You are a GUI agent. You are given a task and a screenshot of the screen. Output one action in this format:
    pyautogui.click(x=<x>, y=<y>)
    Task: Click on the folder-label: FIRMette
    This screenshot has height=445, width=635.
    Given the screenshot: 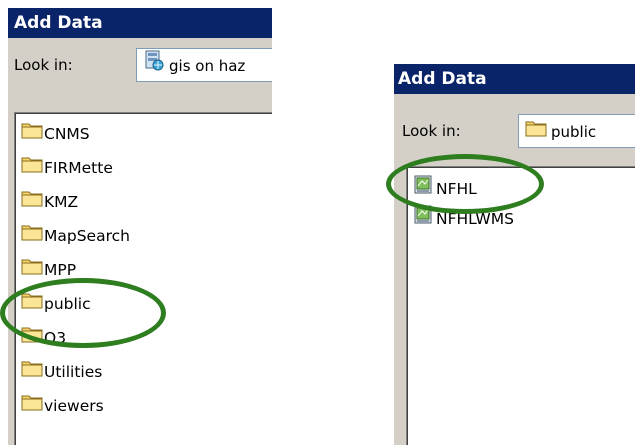 What is the action you would take?
    pyautogui.click(x=78, y=167)
    